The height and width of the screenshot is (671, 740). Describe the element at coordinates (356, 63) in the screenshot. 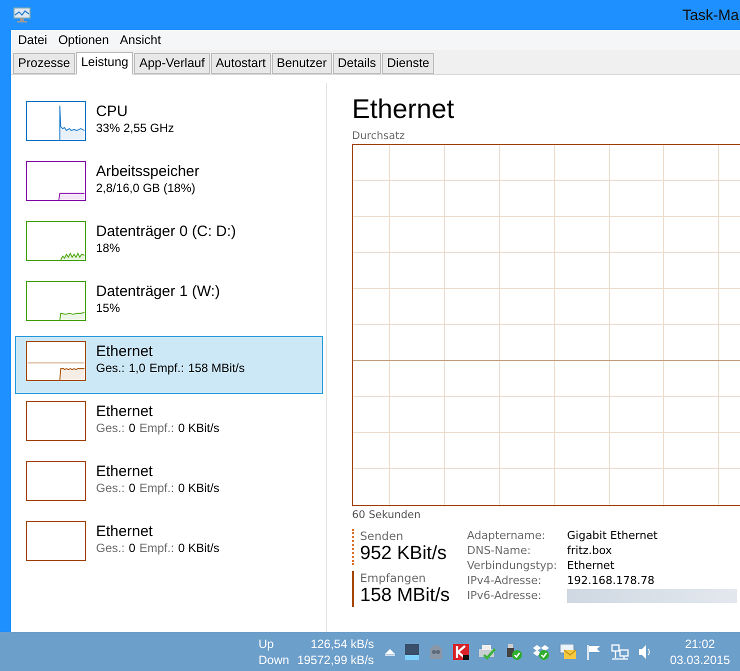

I see `tab: Details` at that location.